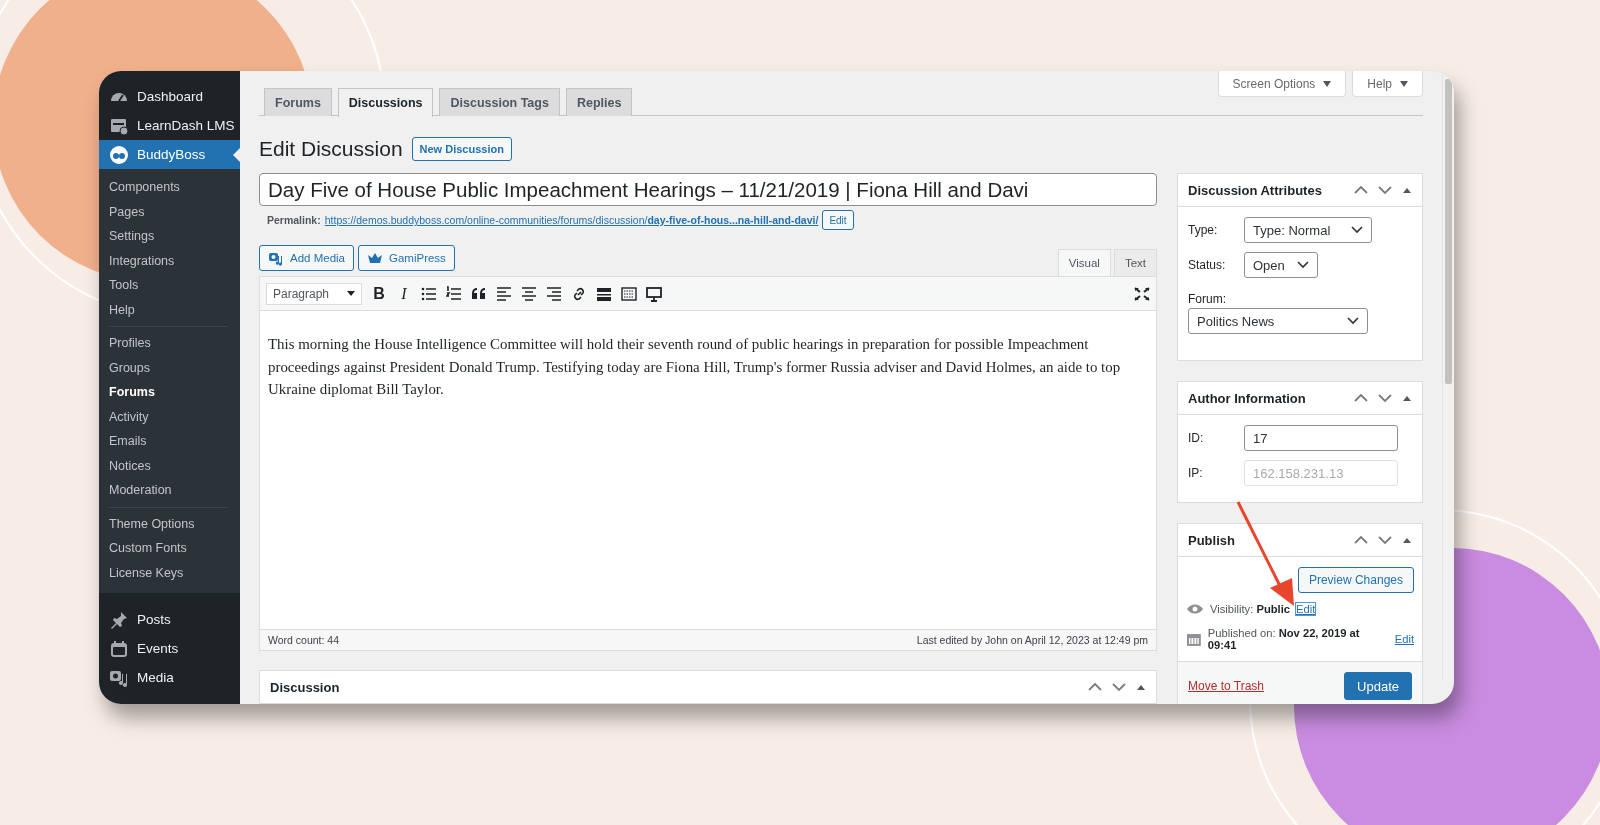  Describe the element at coordinates (599, 102) in the screenshot. I see `tab: Replies` at that location.